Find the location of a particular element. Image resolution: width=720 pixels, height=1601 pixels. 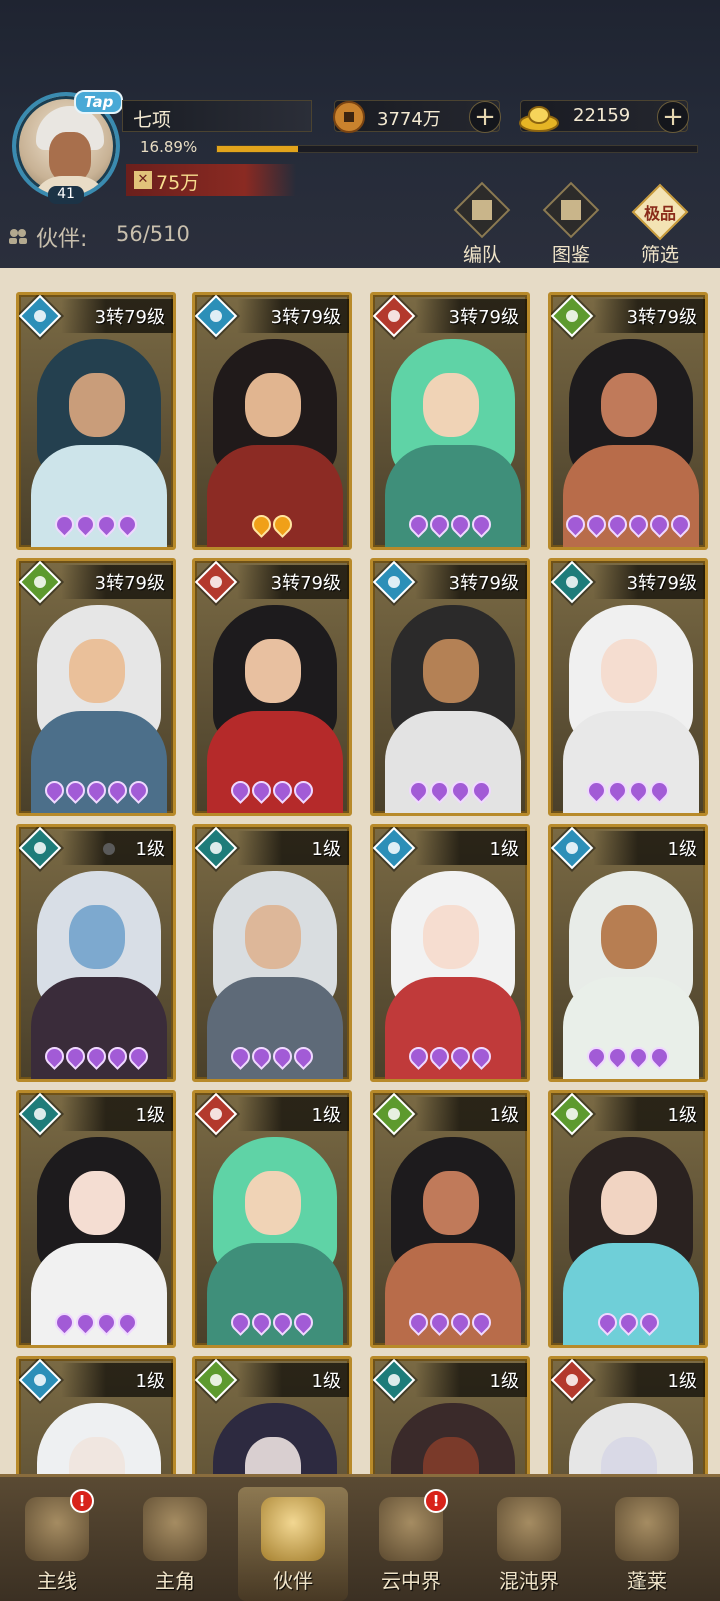

coin-currency: 3774万 + is located at coordinates (417, 116).